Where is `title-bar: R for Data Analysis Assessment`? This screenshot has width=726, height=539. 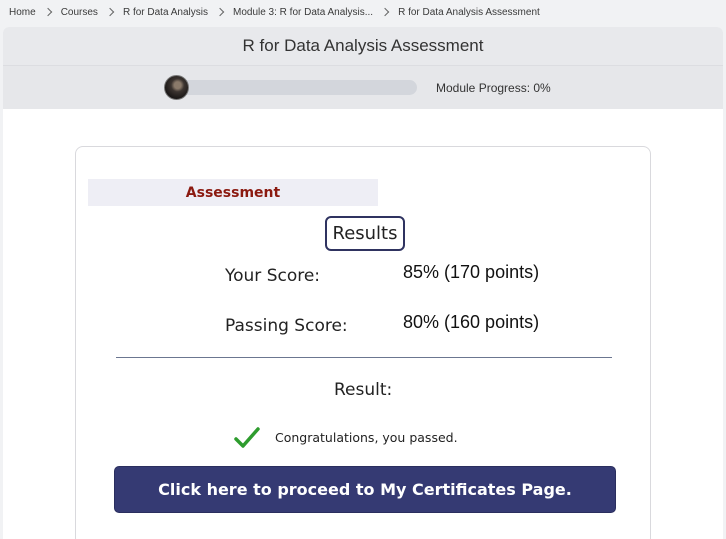
title-bar: R for Data Analysis Assessment is located at coordinates (363, 46).